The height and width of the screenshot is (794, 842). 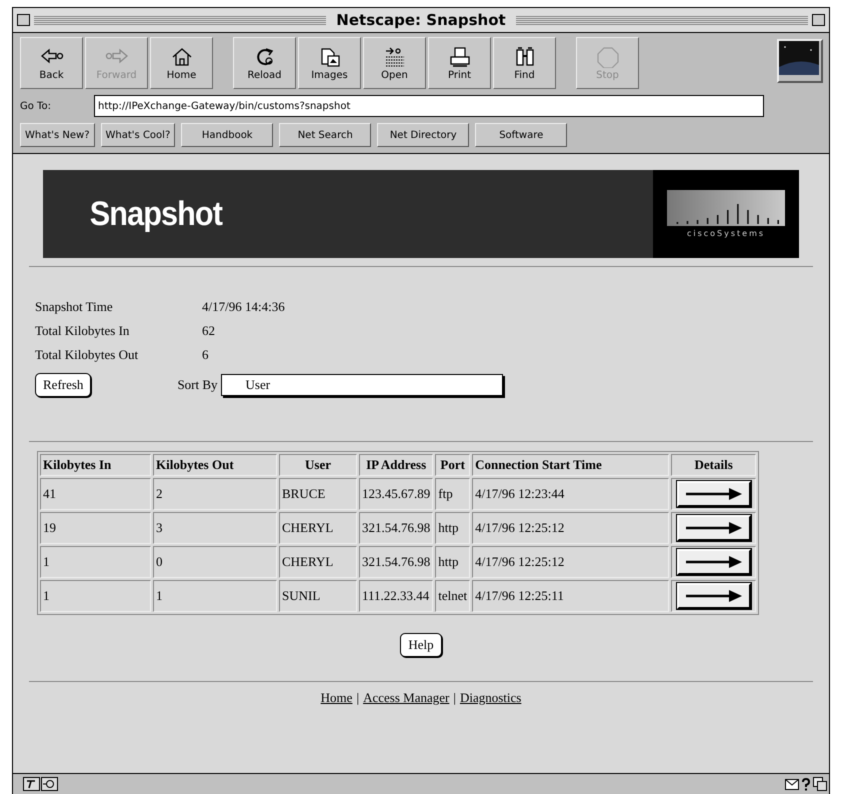 I want to click on directory-button: Handbook, so click(x=227, y=135).